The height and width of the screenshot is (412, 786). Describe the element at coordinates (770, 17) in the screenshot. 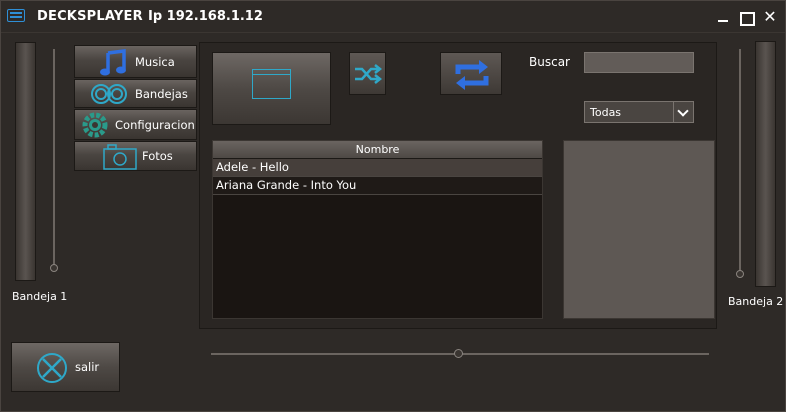

I see `close-button: ✕` at that location.